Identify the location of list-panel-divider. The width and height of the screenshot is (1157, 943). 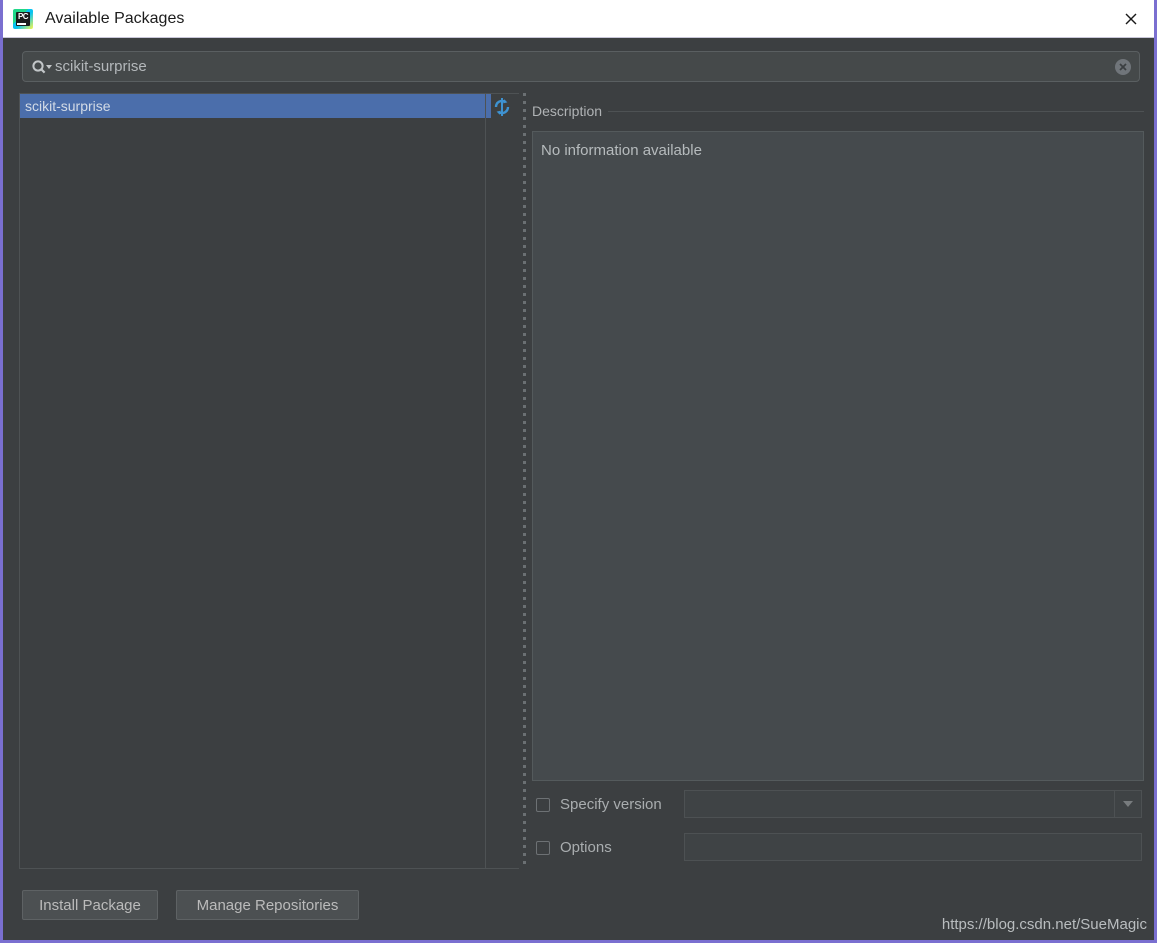
(485, 481).